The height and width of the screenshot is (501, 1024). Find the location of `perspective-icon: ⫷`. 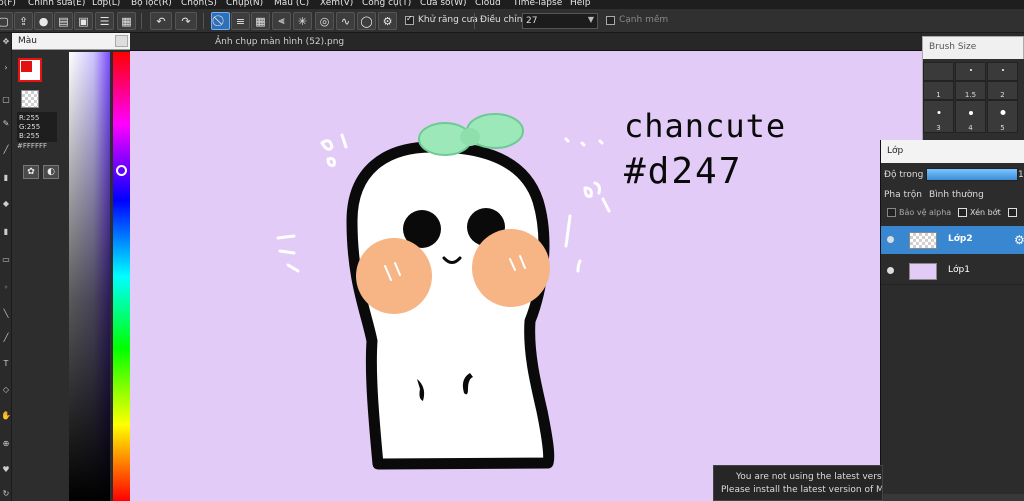

perspective-icon: ⫷ is located at coordinates (281, 21).